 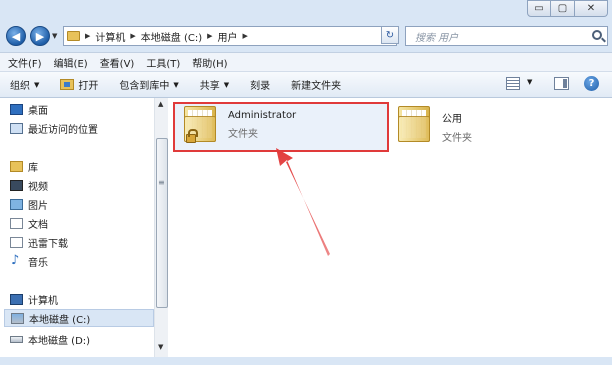 What do you see at coordinates (452, 119) in the screenshot?
I see `file-name: 公用` at bounding box center [452, 119].